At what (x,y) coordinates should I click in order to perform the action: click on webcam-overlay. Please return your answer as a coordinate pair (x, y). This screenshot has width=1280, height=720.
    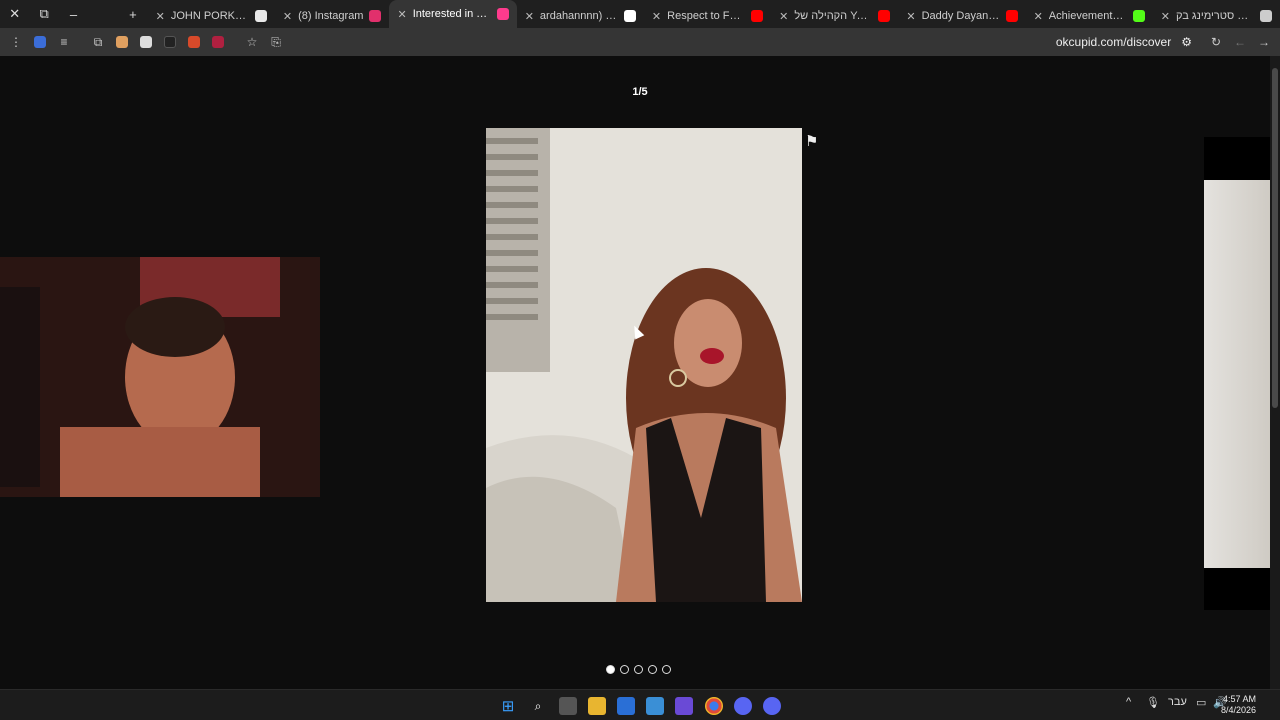
    Looking at the image, I should click on (160, 377).